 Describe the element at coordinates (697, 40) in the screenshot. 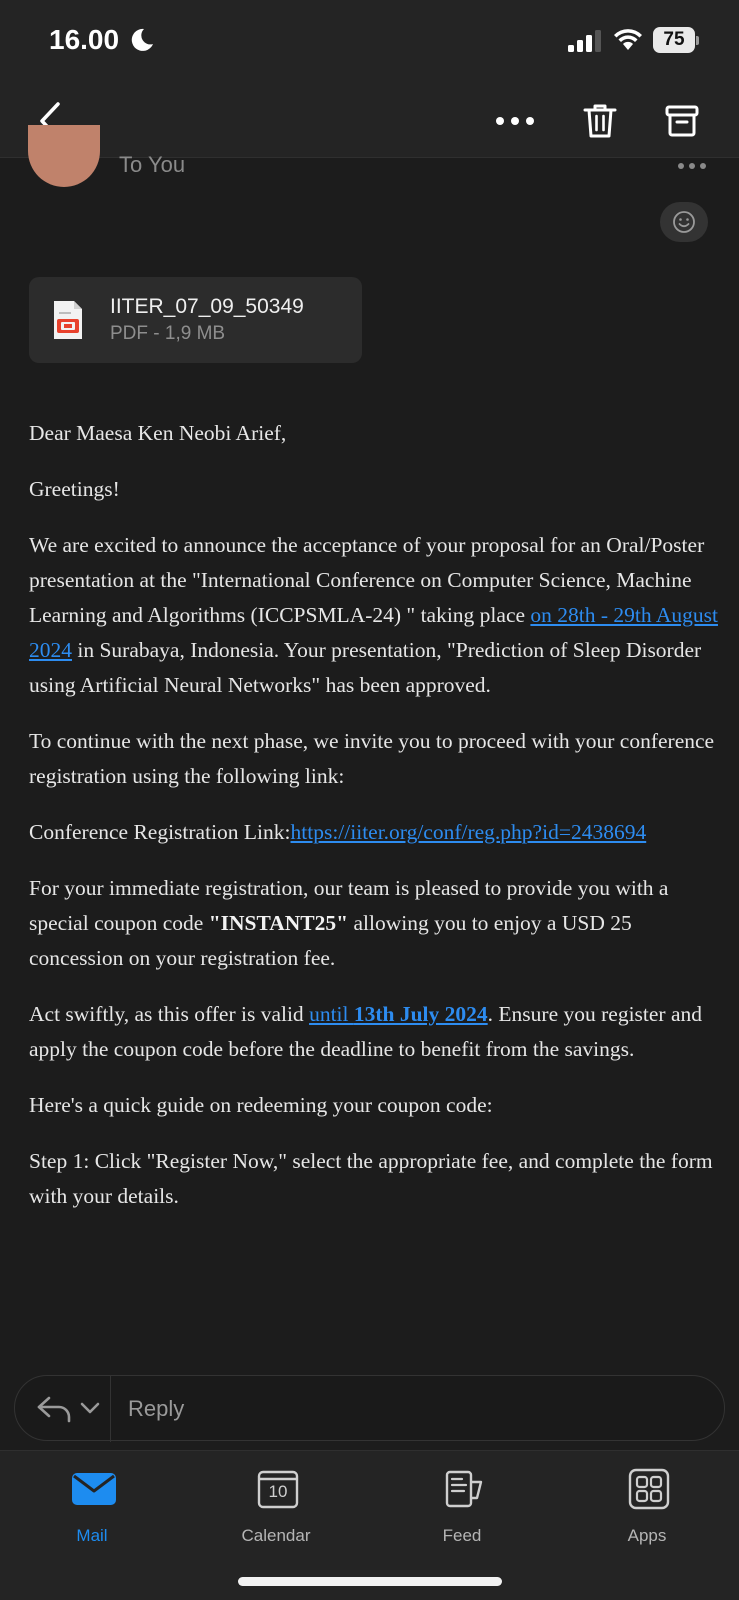

I see `battery-tip` at that location.